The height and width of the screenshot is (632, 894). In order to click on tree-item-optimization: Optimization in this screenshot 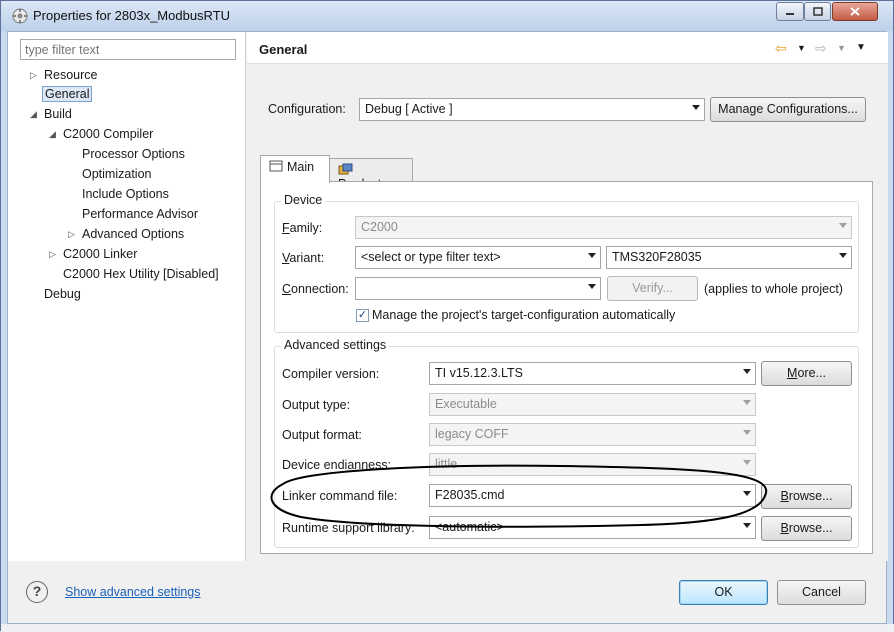, I will do `click(116, 174)`.